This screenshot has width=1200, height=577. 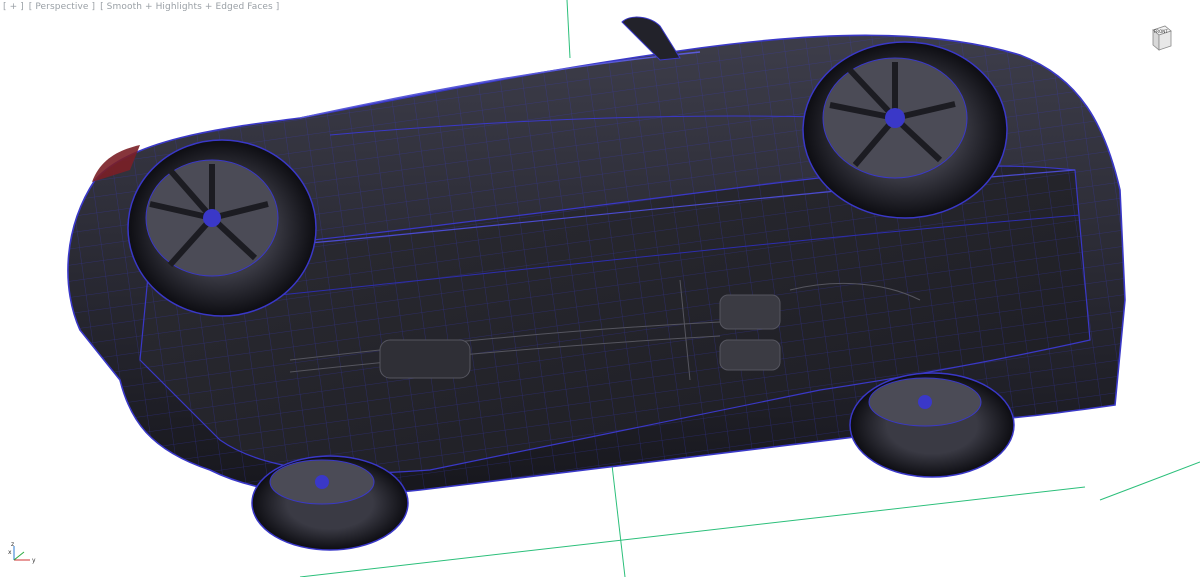 What do you see at coordinates (25, 553) in the screenshot?
I see `axis-tripod-icon: z x y` at bounding box center [25, 553].